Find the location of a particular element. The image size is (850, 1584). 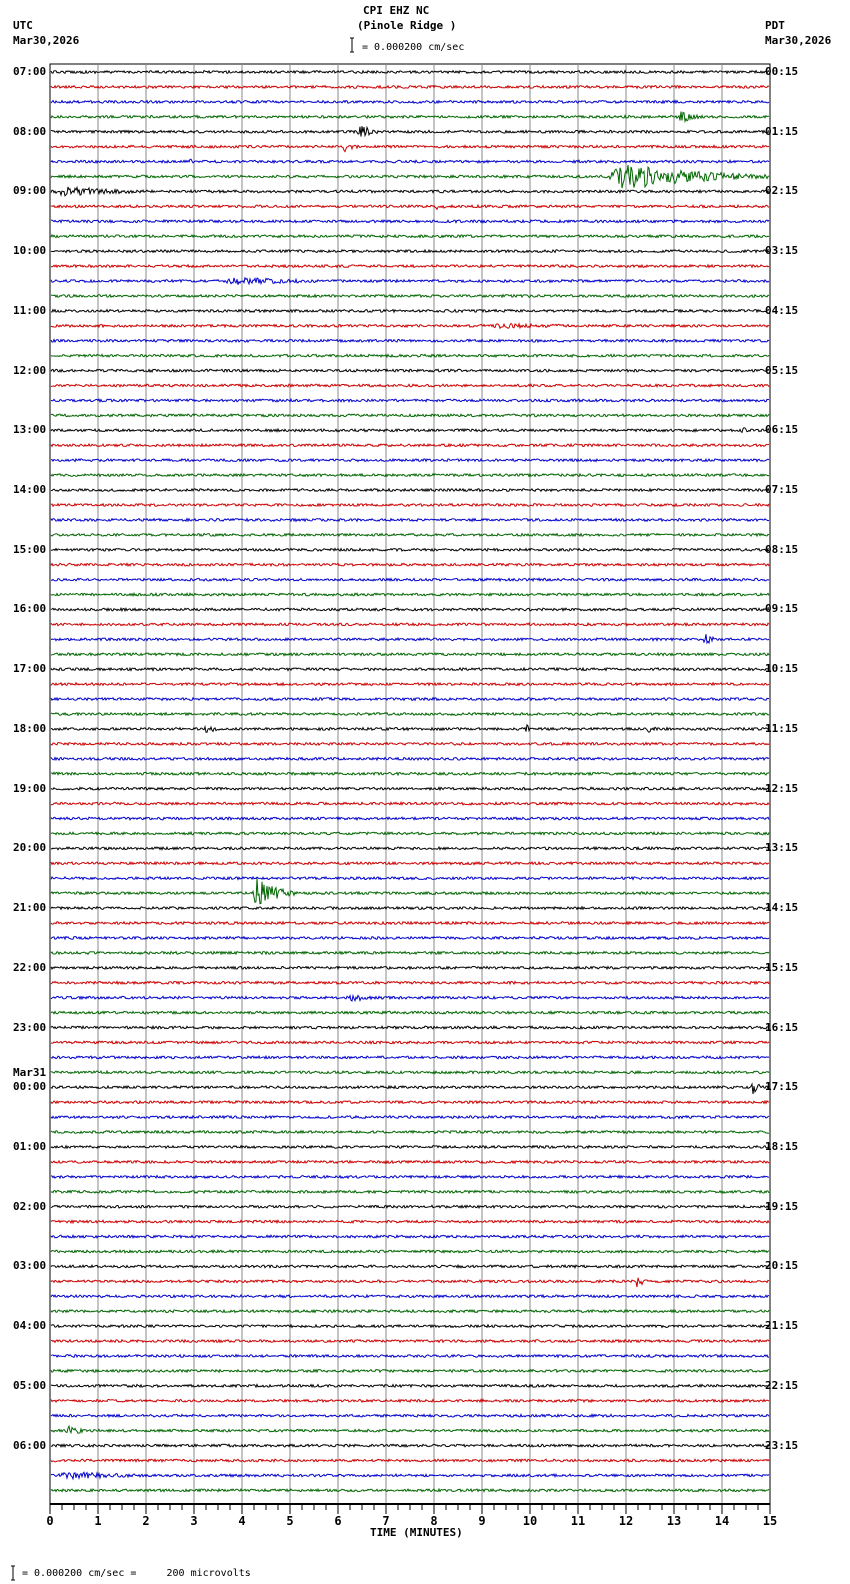

pdt-hour-label: 04:15 is located at coordinates (782, 310).